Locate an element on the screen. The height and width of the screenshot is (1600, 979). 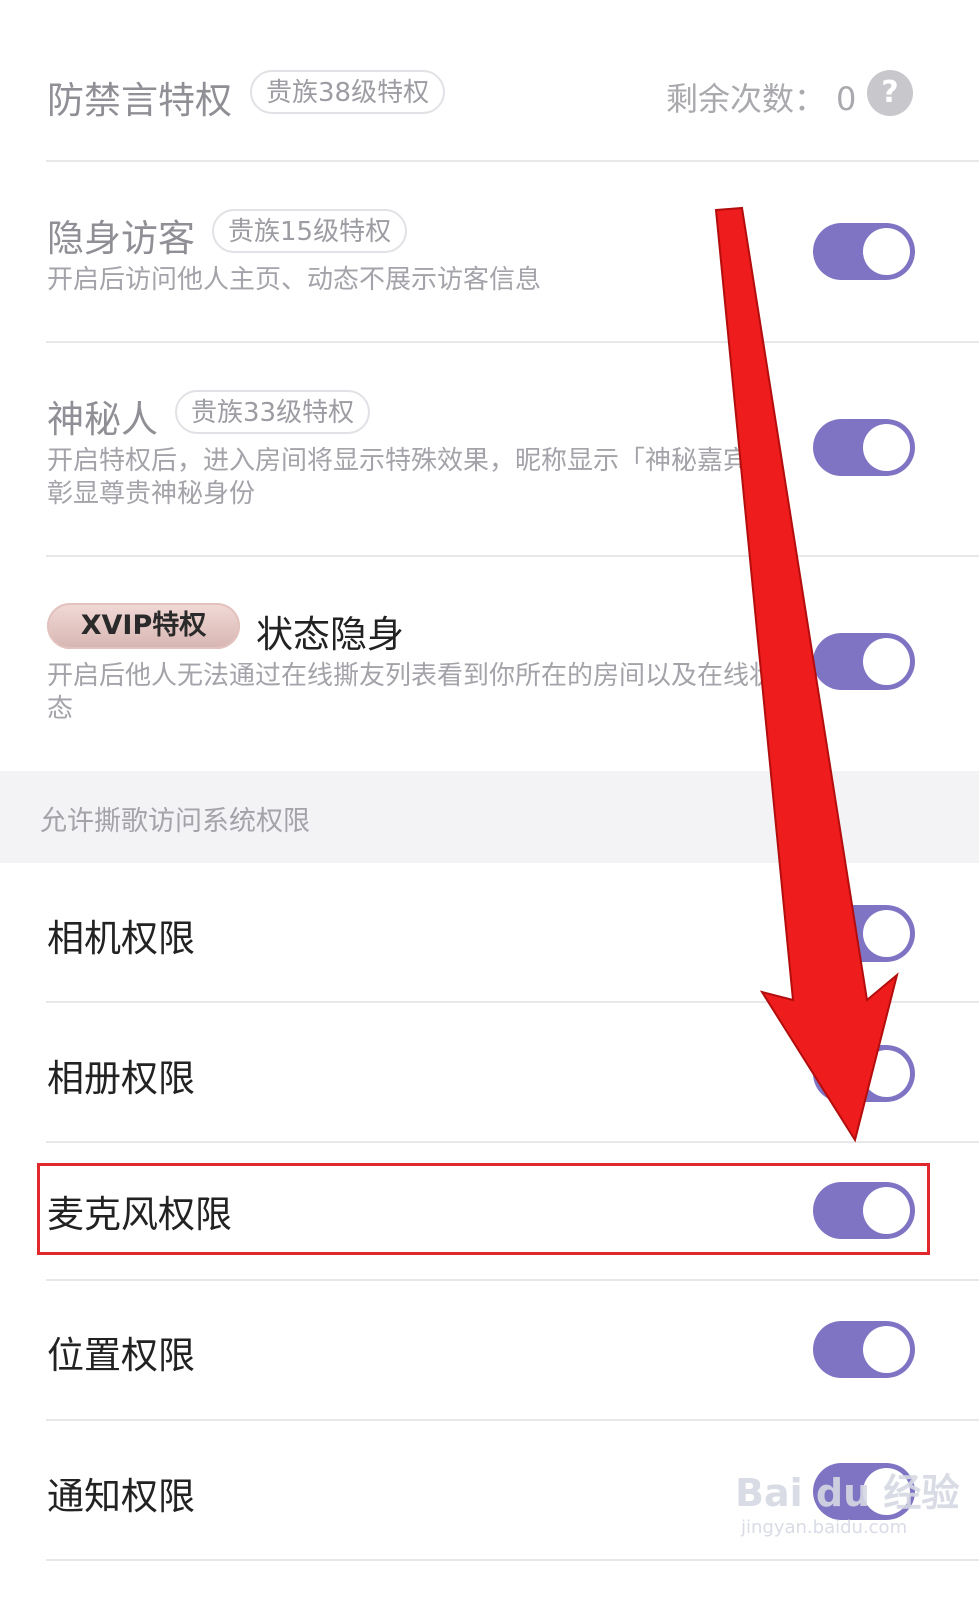
watermark-url: jingyan.baidu.com is located at coordinates (824, 1527).